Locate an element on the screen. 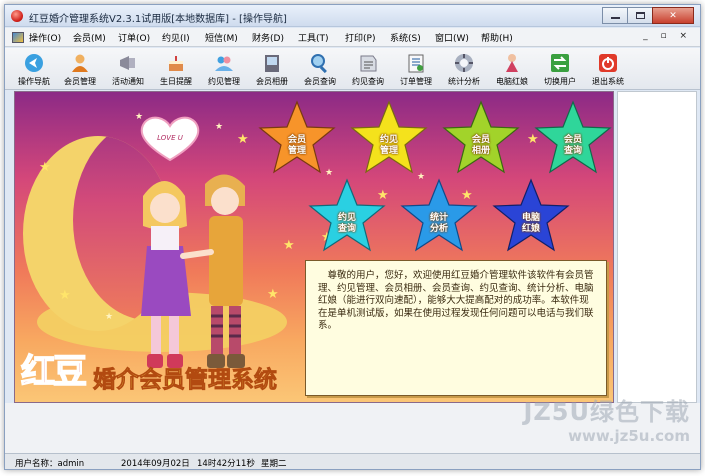  order-icon is located at coordinates (416, 63).